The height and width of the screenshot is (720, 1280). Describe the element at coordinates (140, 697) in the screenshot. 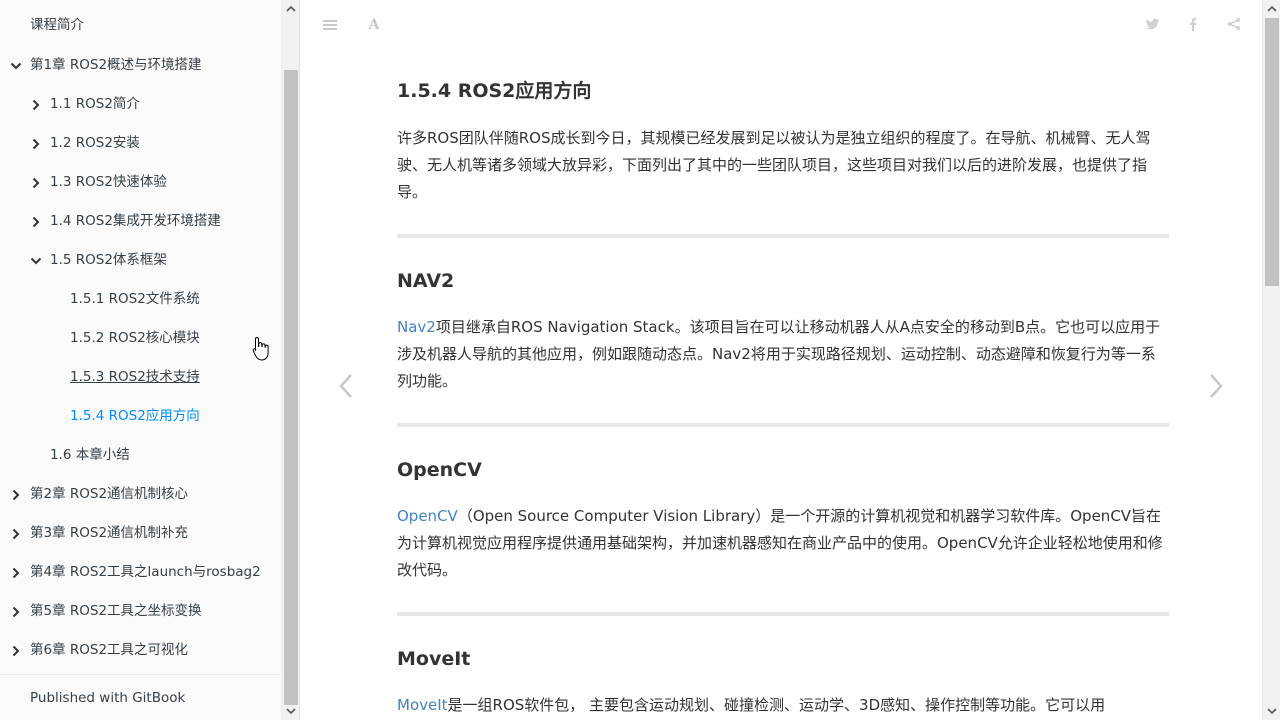

I see `gitbook-footer-link: Published with GitBook` at that location.